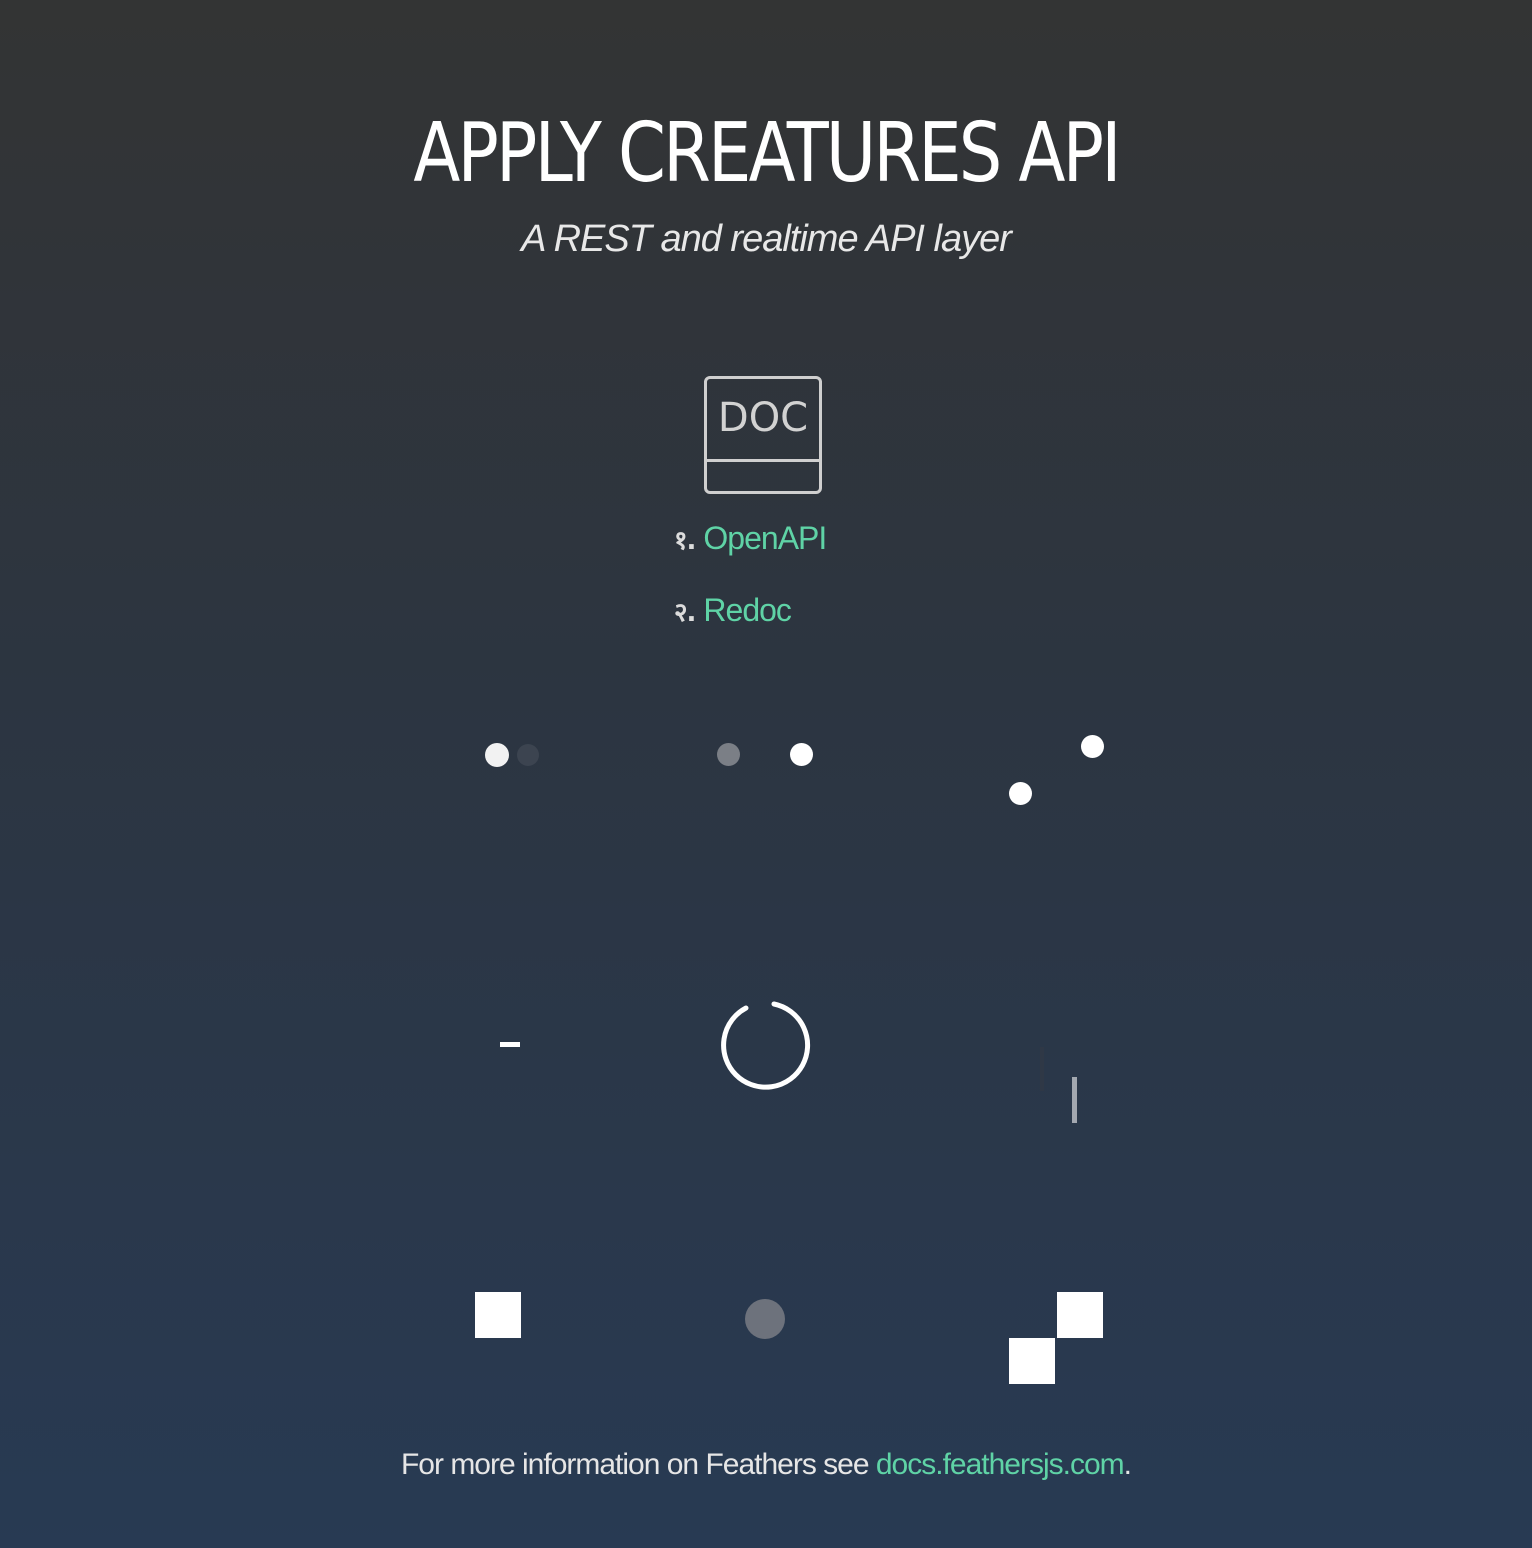  I want to click on spinner-cube-grid, so click(1056, 1338).